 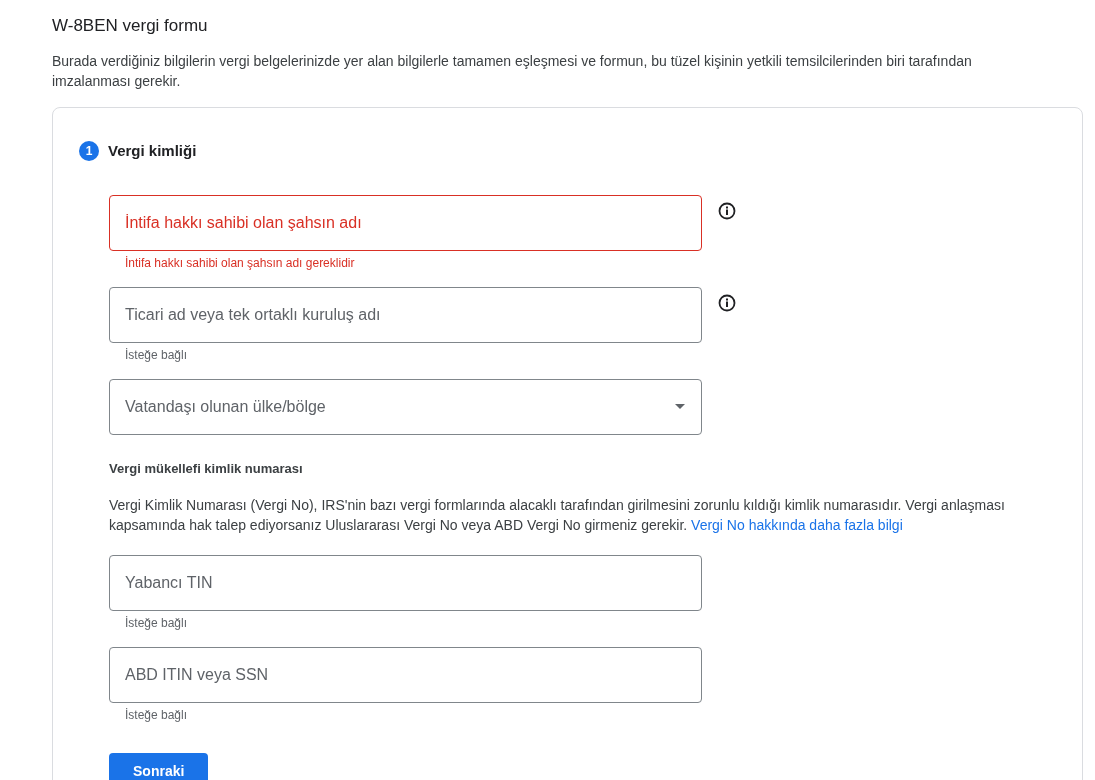 I want to click on text-input-field: İntifa hakkı sahibi olan şahsın adı, so click(x=405, y=222).